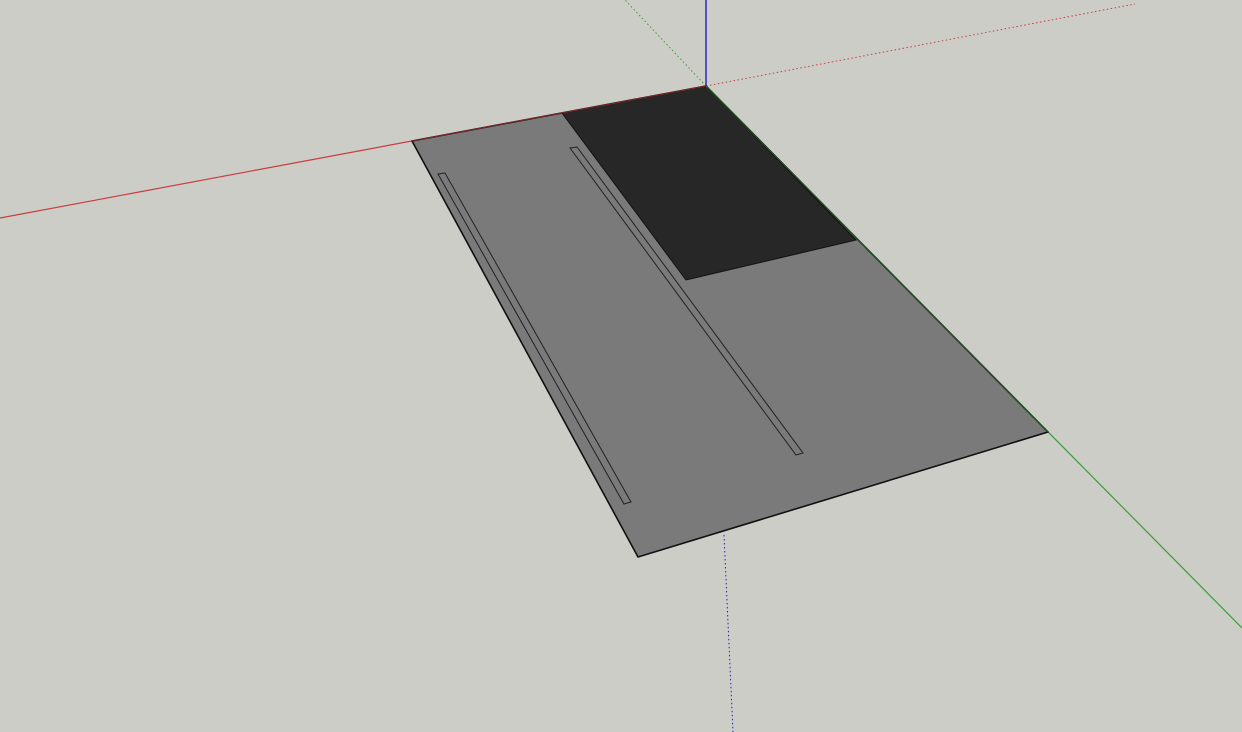  Describe the element at coordinates (728, 633) in the screenshot. I see `blue-axis-dotted` at that location.